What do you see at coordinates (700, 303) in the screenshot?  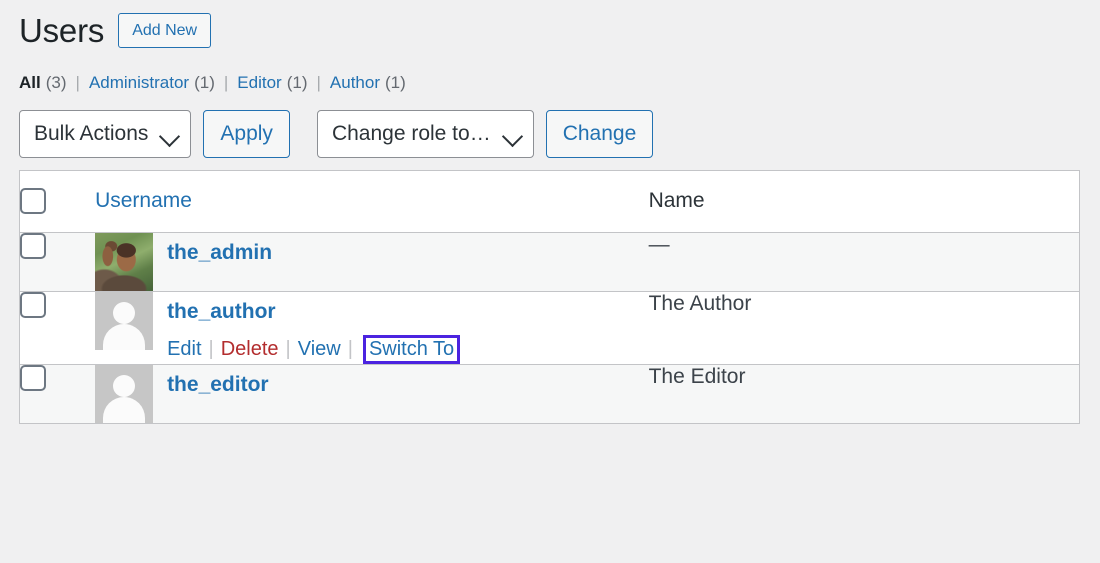 I see `name-value: The Author` at bounding box center [700, 303].